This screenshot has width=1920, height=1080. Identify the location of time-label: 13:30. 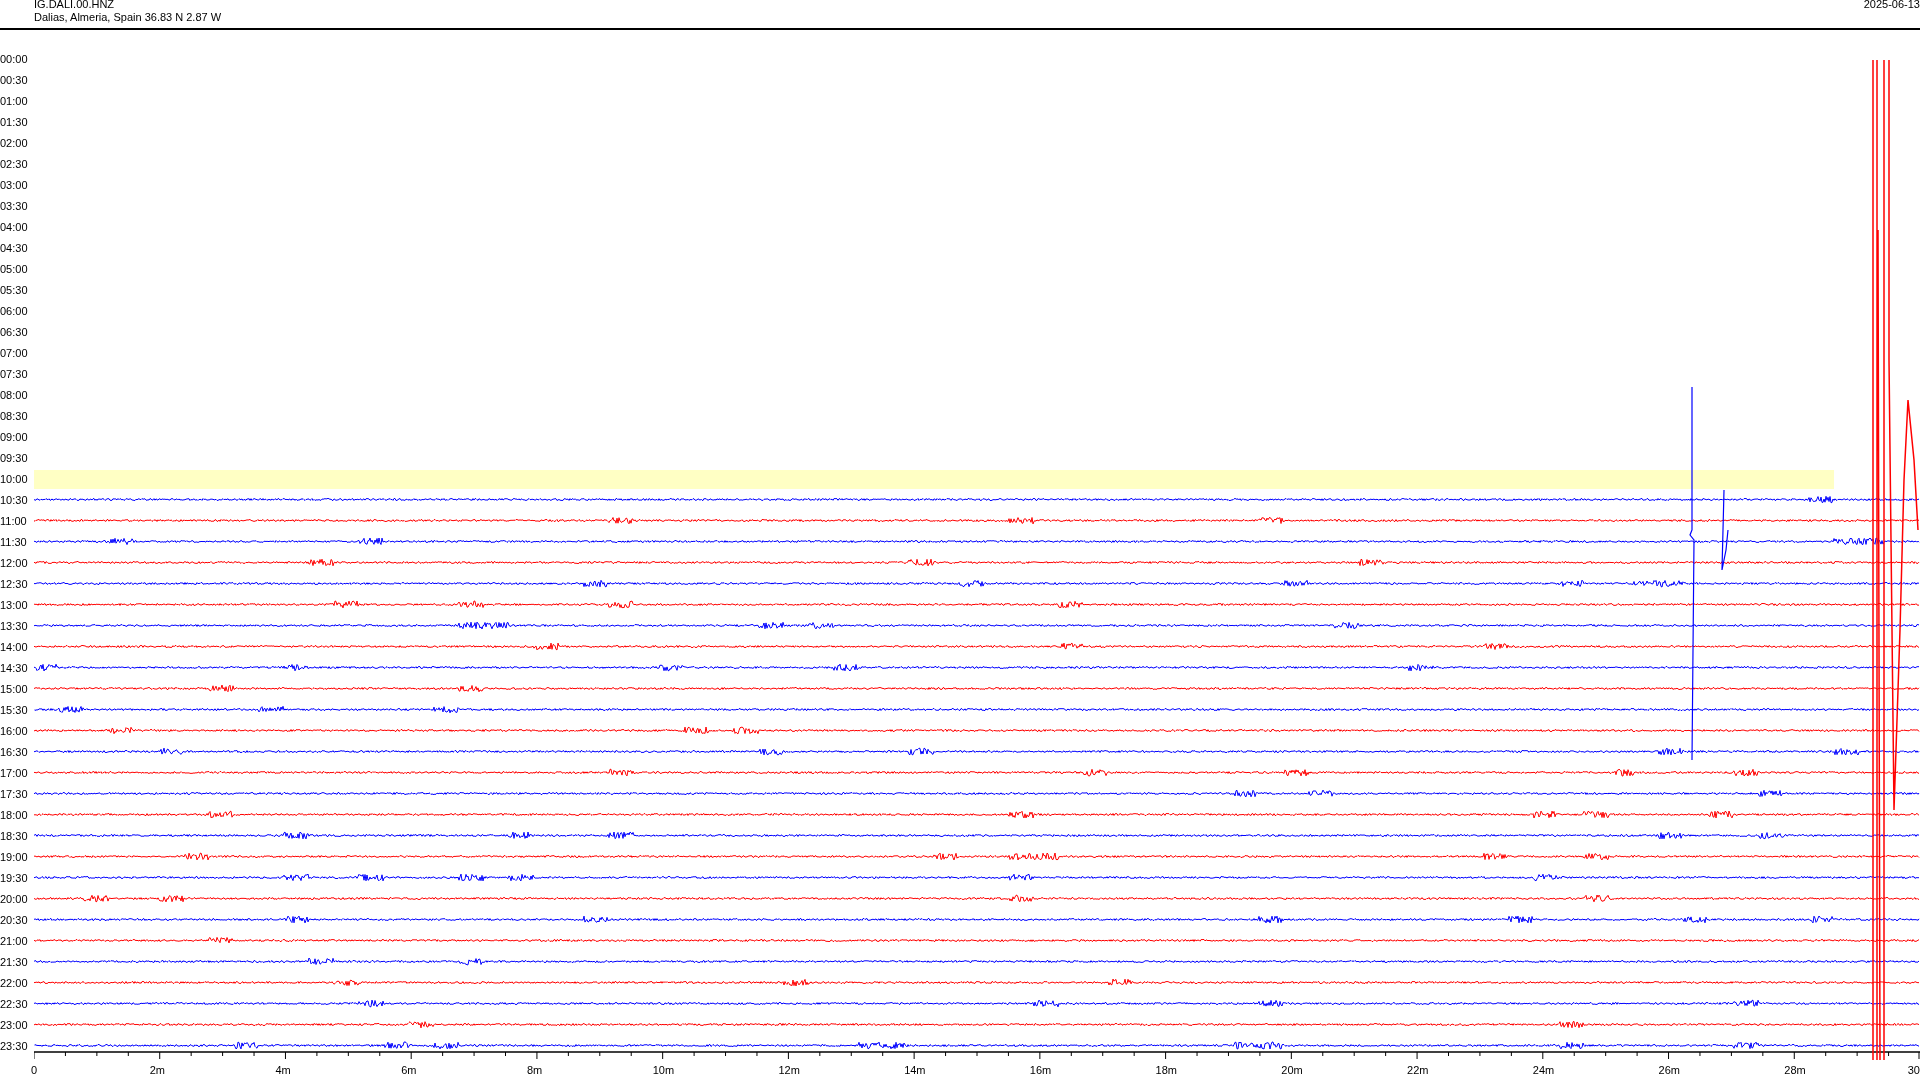
(14, 625).